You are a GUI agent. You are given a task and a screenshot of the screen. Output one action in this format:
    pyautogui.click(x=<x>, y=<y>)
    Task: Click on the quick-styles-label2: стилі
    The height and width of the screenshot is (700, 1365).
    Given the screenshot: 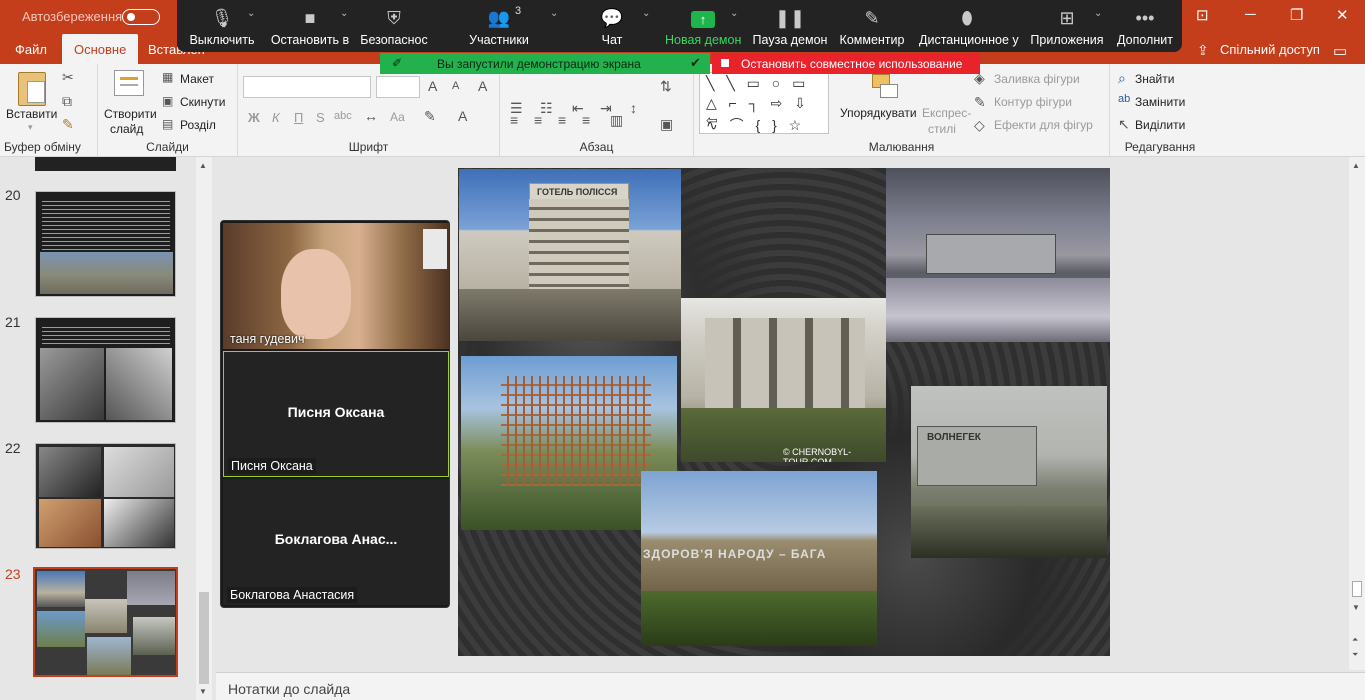 What is the action you would take?
    pyautogui.click(x=942, y=129)
    